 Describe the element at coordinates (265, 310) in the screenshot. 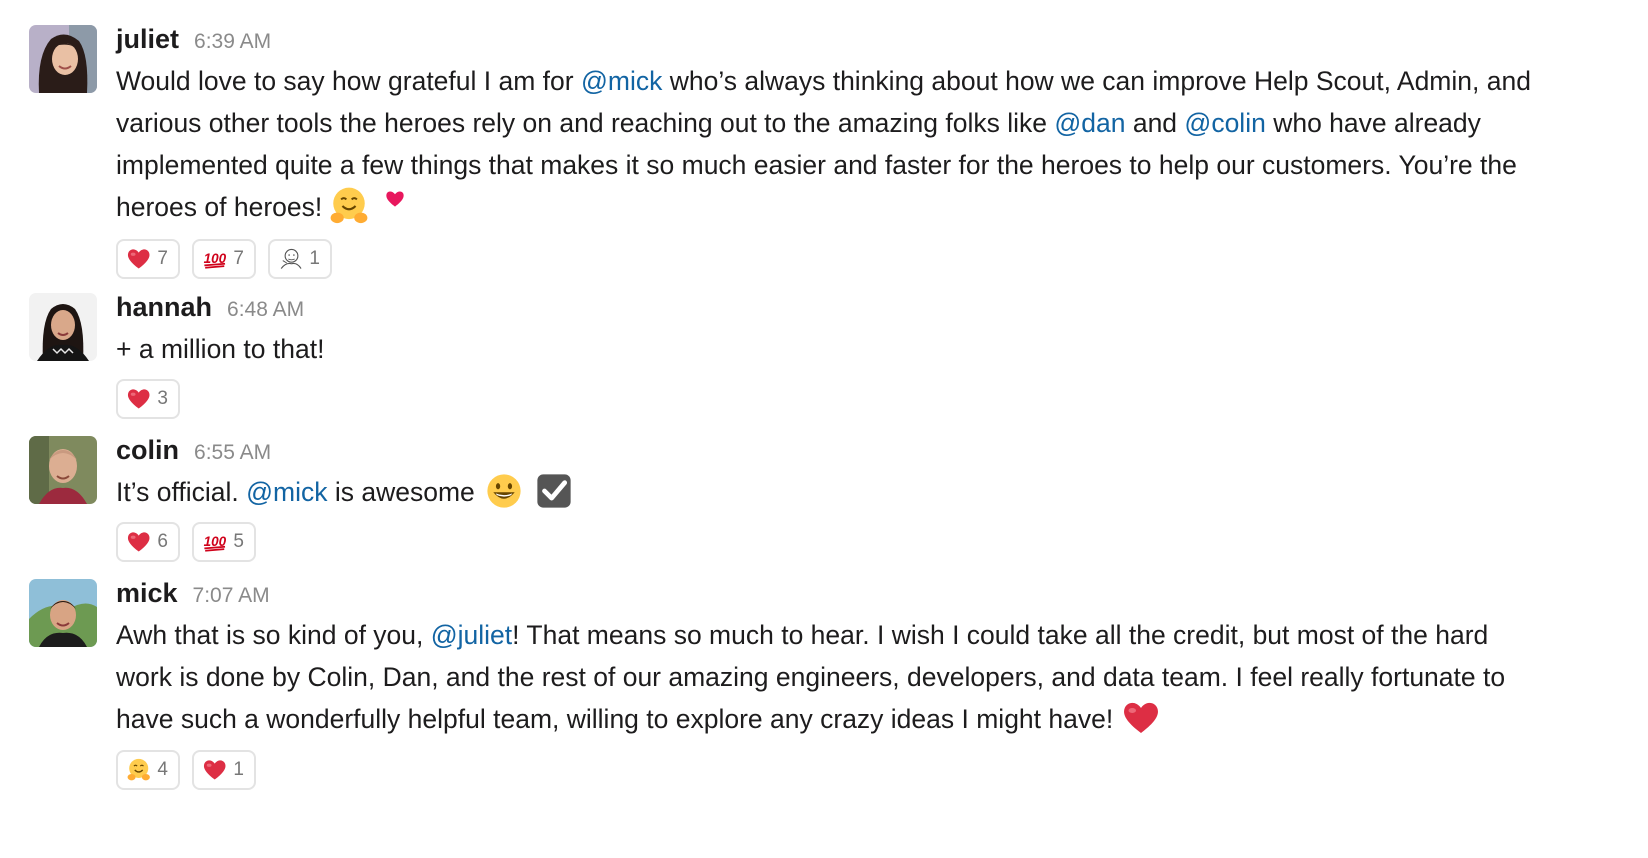

I see `timestamp: 6:48 AM` at that location.